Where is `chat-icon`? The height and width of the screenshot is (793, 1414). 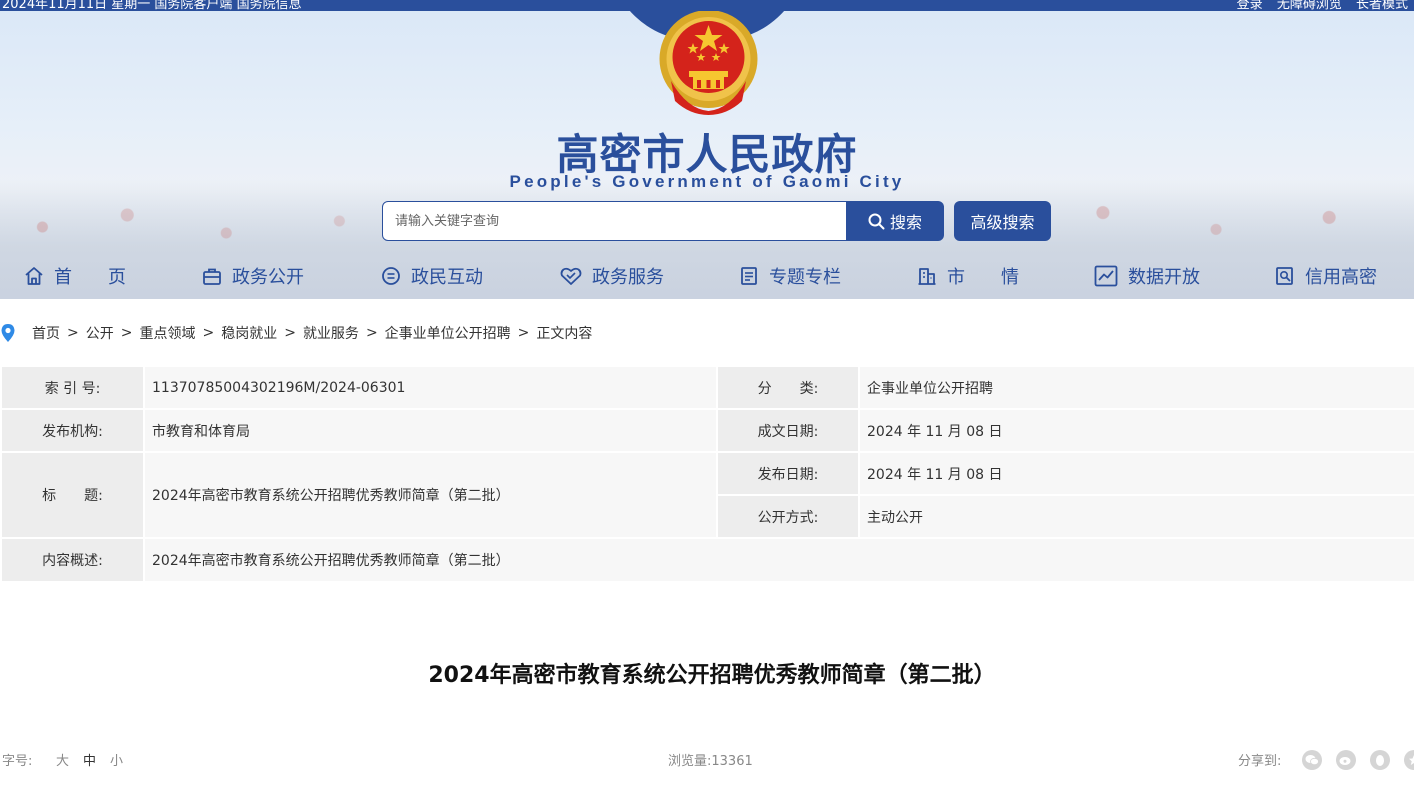 chat-icon is located at coordinates (391, 276).